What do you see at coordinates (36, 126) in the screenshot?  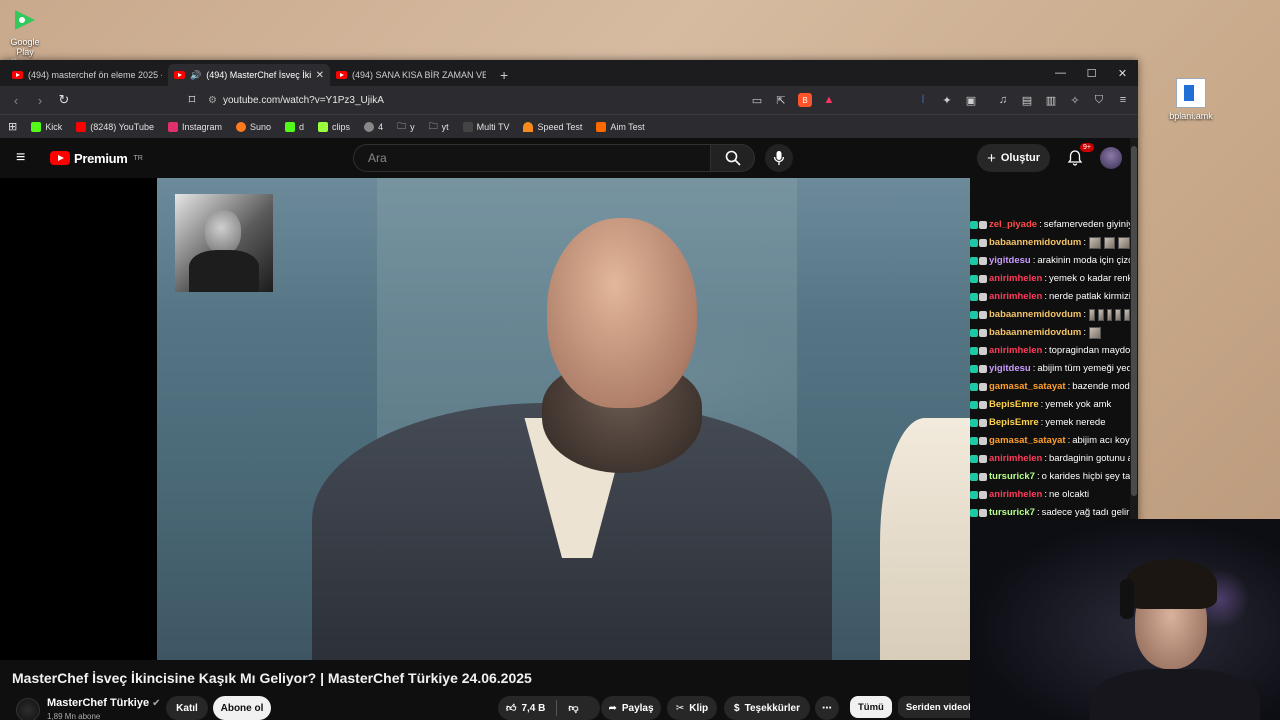 I see `kick-icon` at bounding box center [36, 126].